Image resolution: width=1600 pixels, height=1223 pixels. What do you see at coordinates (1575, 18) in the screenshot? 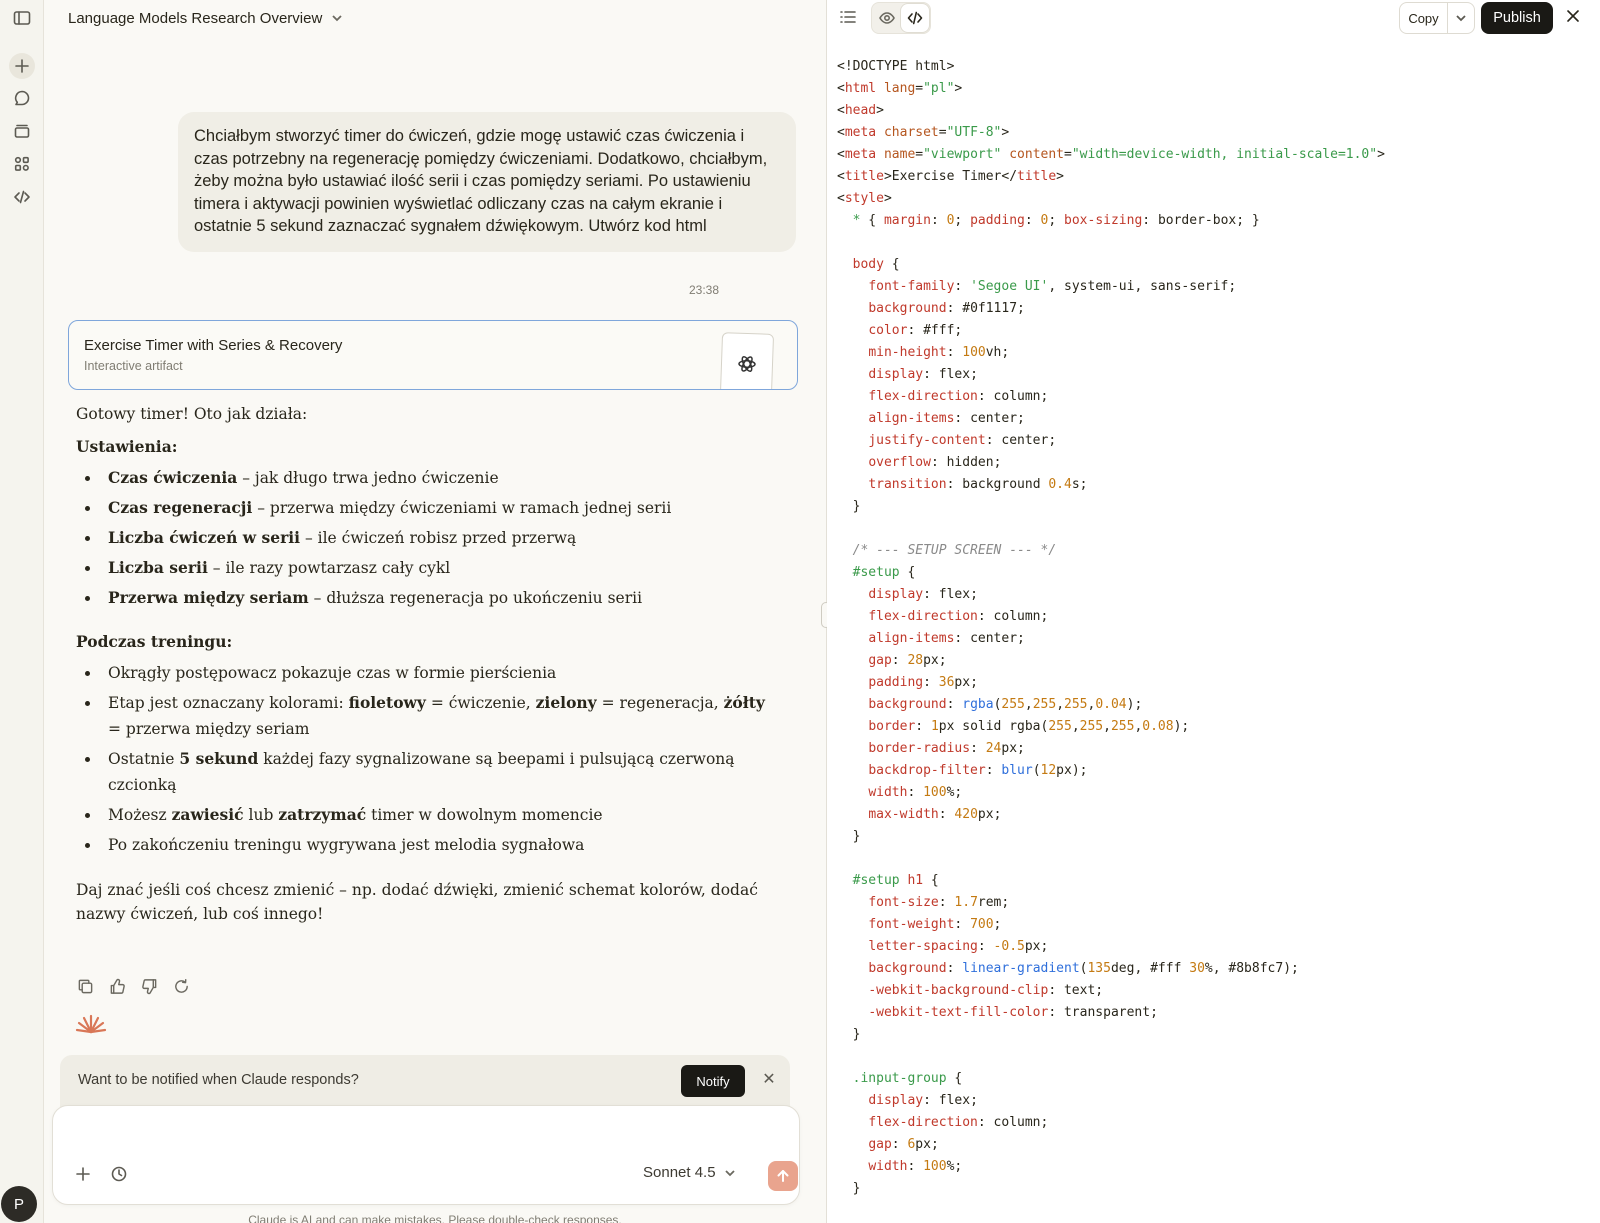
I see `close-icon` at bounding box center [1575, 18].